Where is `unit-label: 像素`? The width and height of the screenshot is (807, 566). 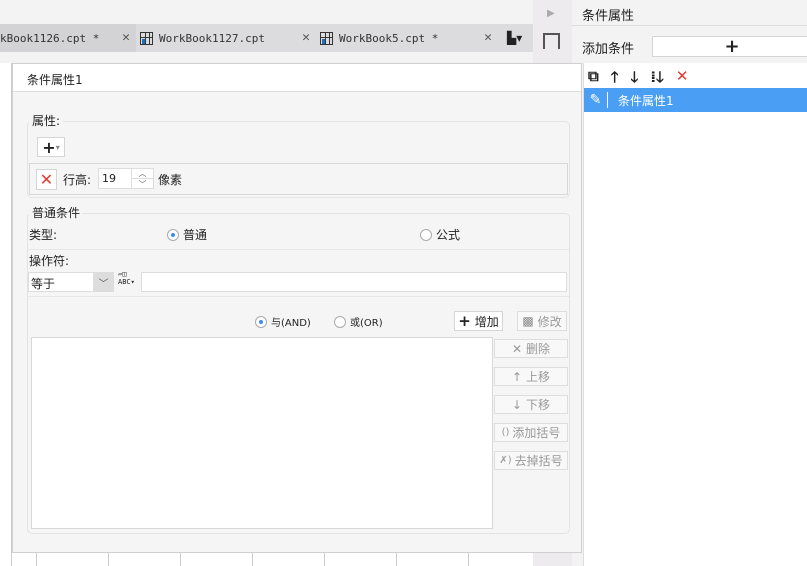 unit-label: 像素 is located at coordinates (170, 180).